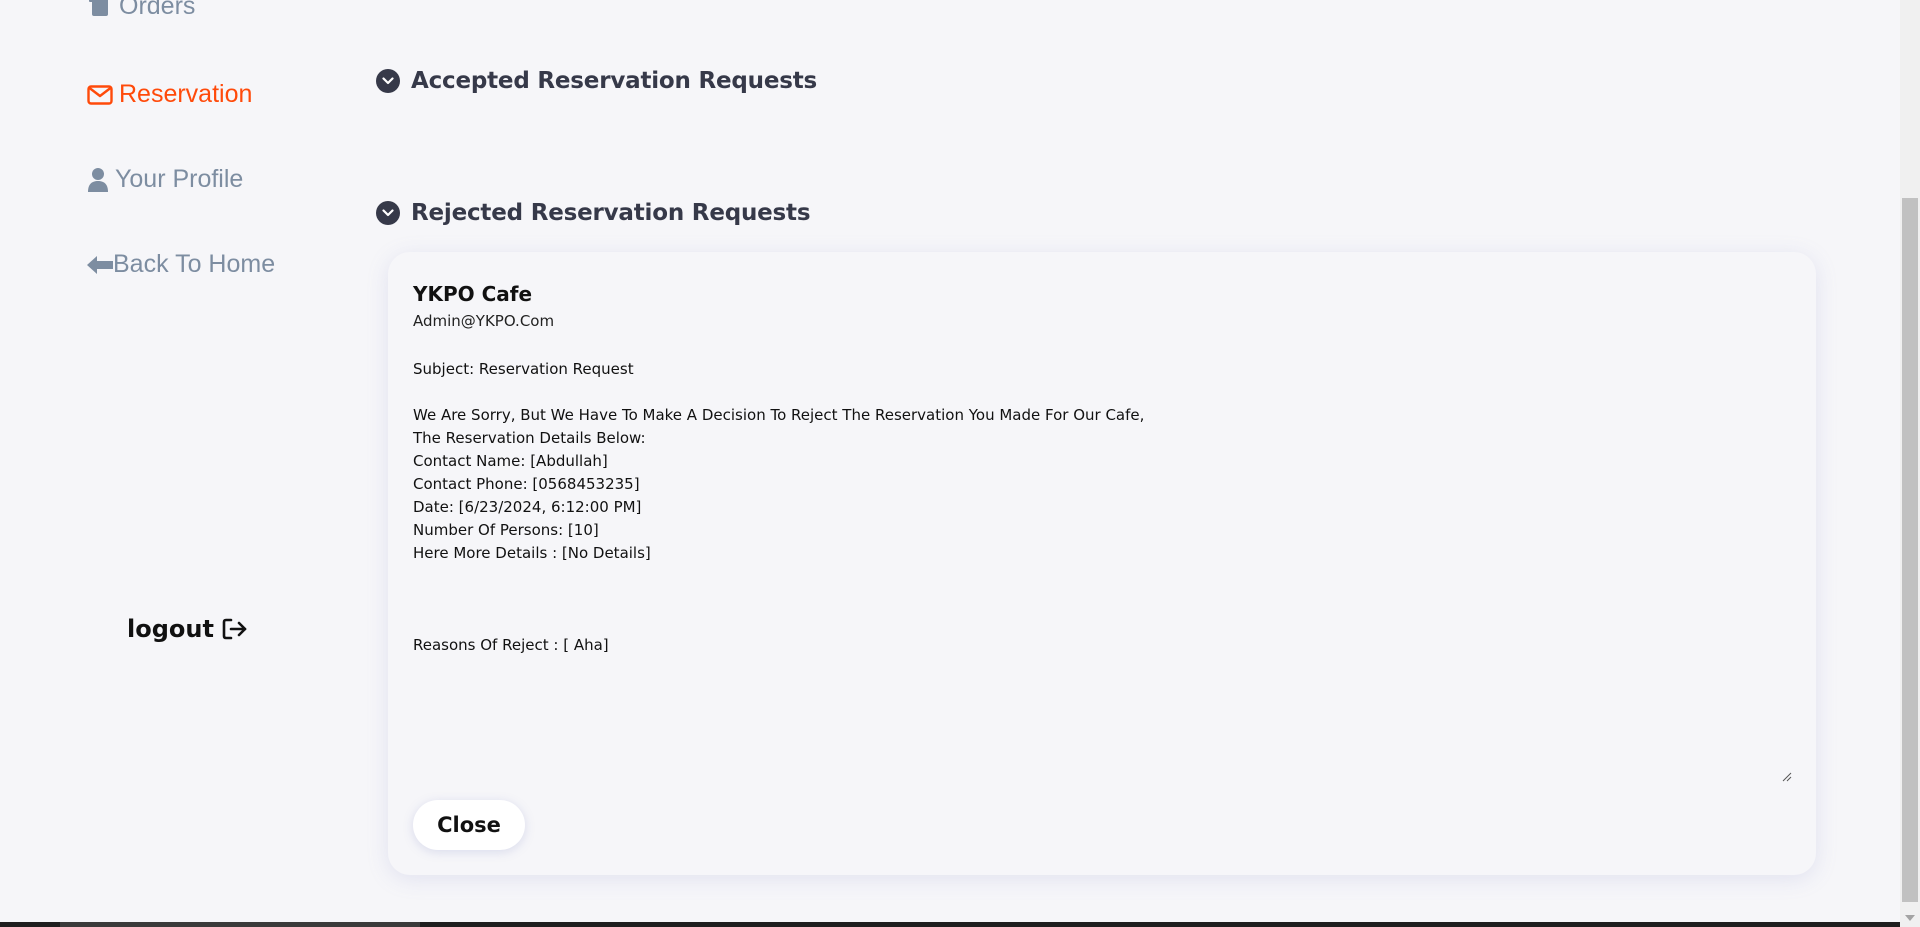  What do you see at coordinates (469, 825) in the screenshot?
I see `close-button: Close` at bounding box center [469, 825].